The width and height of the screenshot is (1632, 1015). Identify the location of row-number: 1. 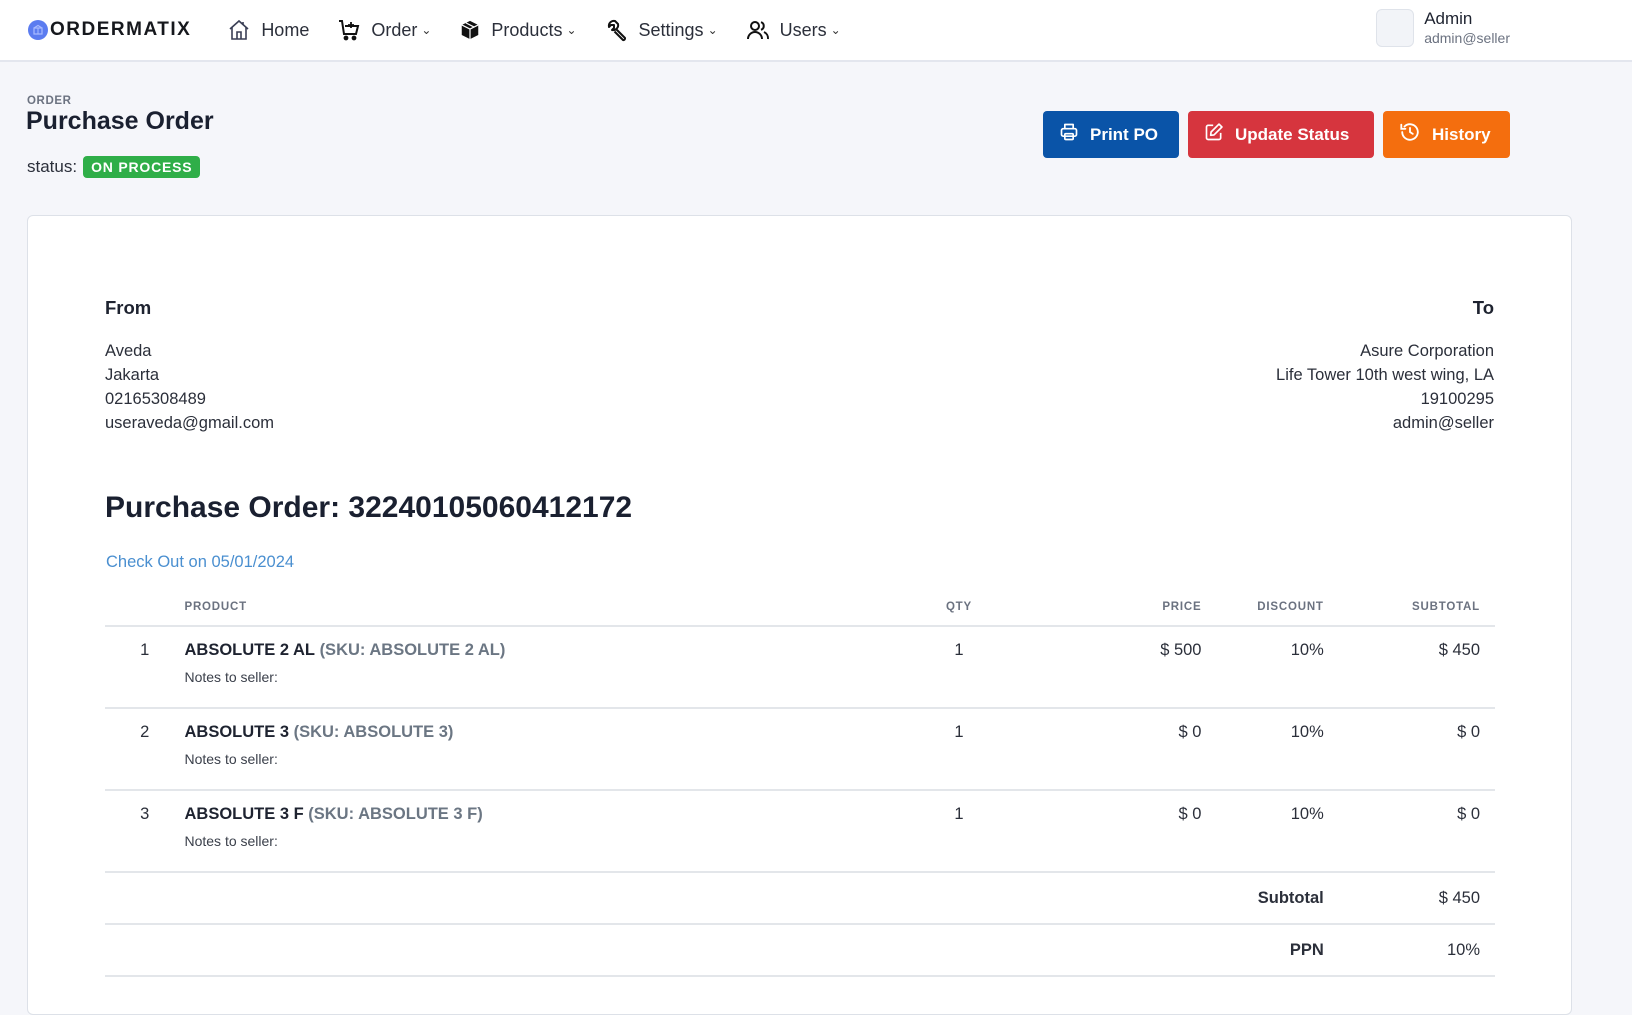
(145, 667).